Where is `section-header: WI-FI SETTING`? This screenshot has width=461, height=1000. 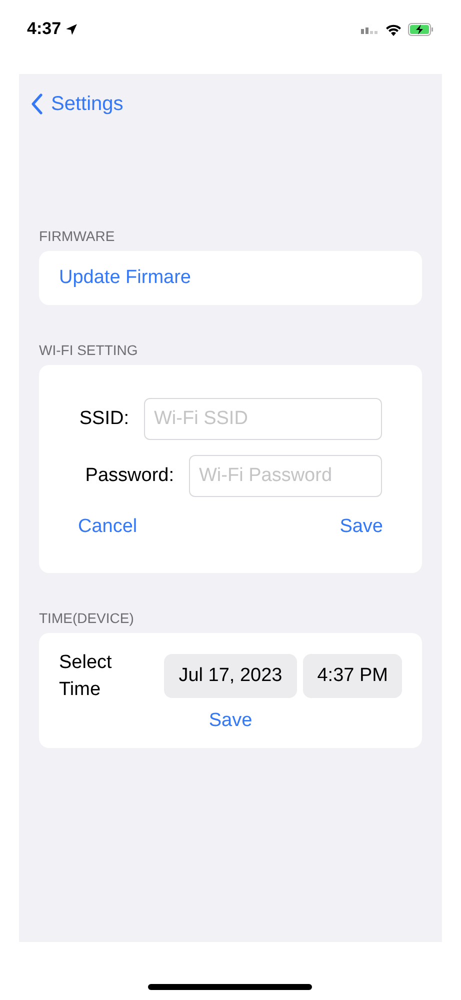
section-header: WI-FI SETTING is located at coordinates (88, 350).